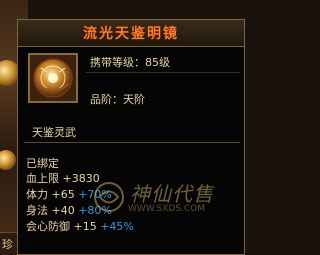 The image size is (320, 255). I want to click on watermark-logo-icon, so click(109, 197).